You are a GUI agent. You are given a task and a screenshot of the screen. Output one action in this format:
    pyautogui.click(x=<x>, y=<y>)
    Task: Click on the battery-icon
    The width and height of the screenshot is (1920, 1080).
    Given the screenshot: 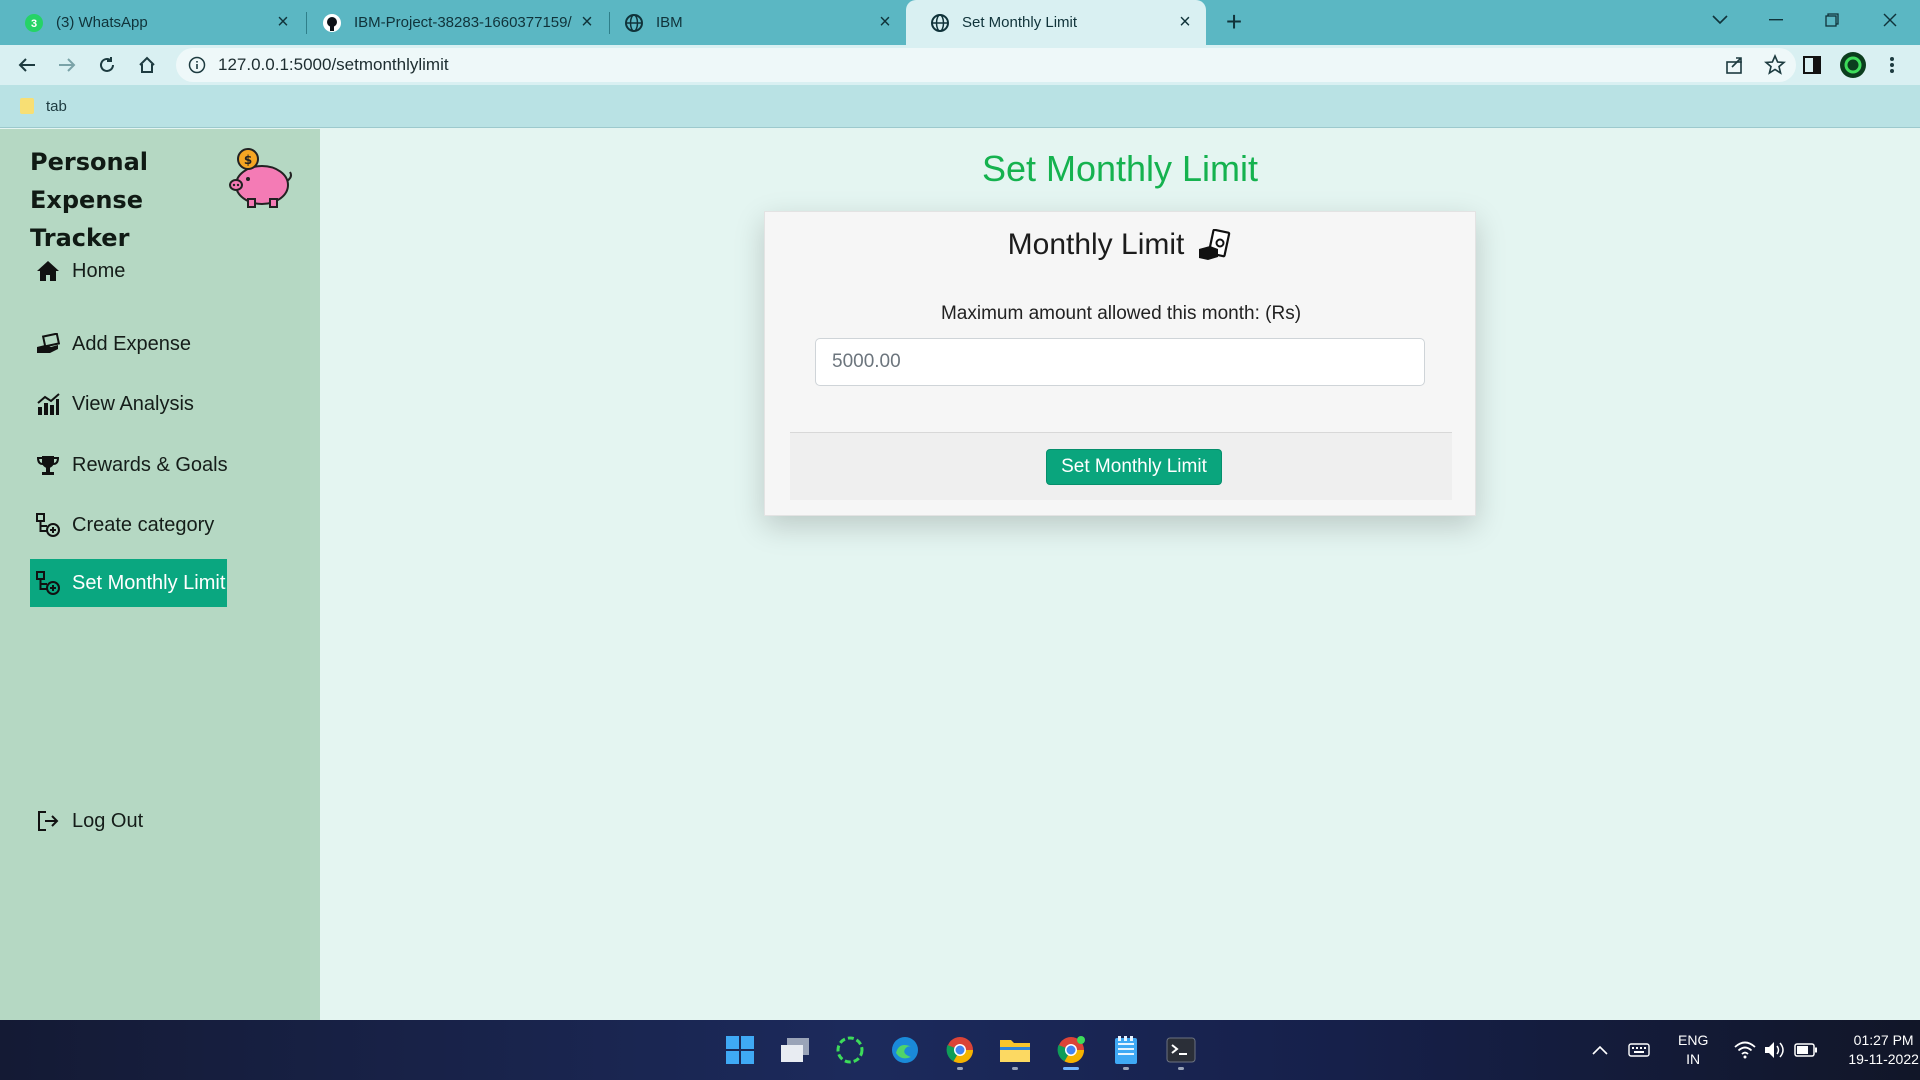 What is the action you would take?
    pyautogui.click(x=1806, y=1050)
    